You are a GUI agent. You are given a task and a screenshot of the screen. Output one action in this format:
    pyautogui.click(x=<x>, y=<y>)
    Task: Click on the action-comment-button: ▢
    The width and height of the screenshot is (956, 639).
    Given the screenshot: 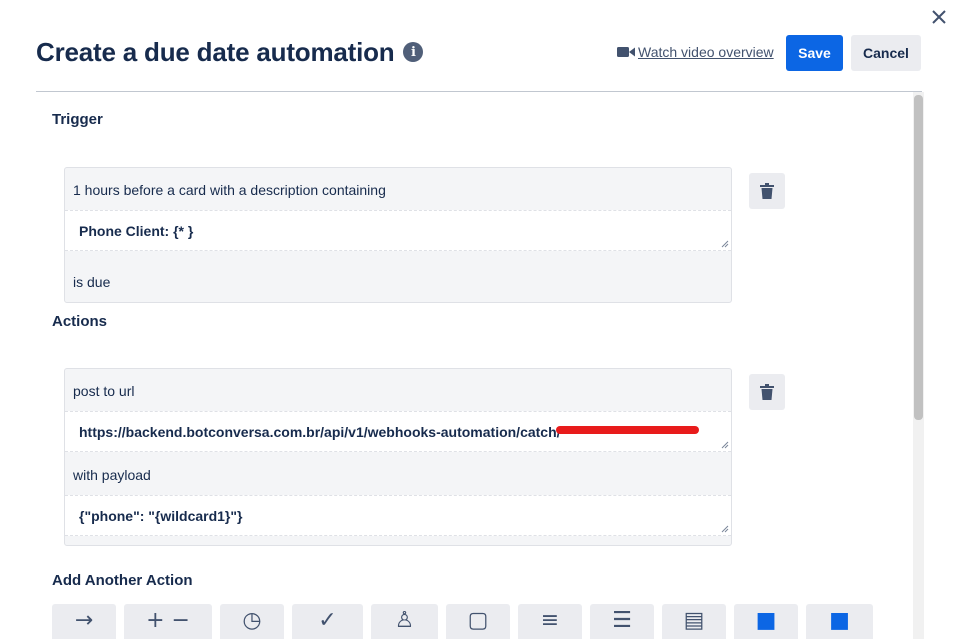 What is the action you would take?
    pyautogui.click(x=478, y=621)
    